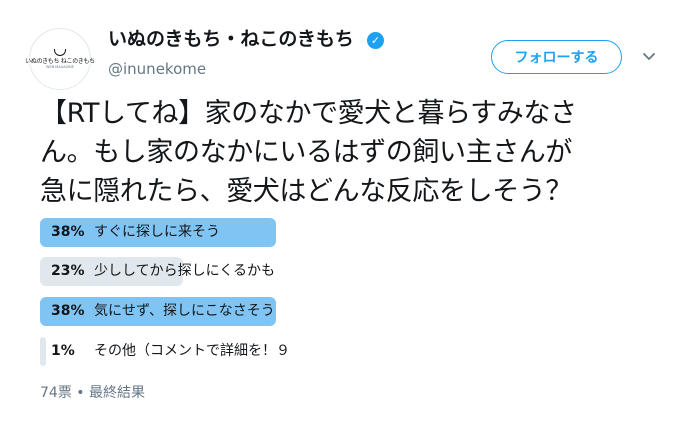 This screenshot has width=700, height=442. What do you see at coordinates (157, 232) in the screenshot?
I see `poll-option-label: すぐに探しに来そう` at bounding box center [157, 232].